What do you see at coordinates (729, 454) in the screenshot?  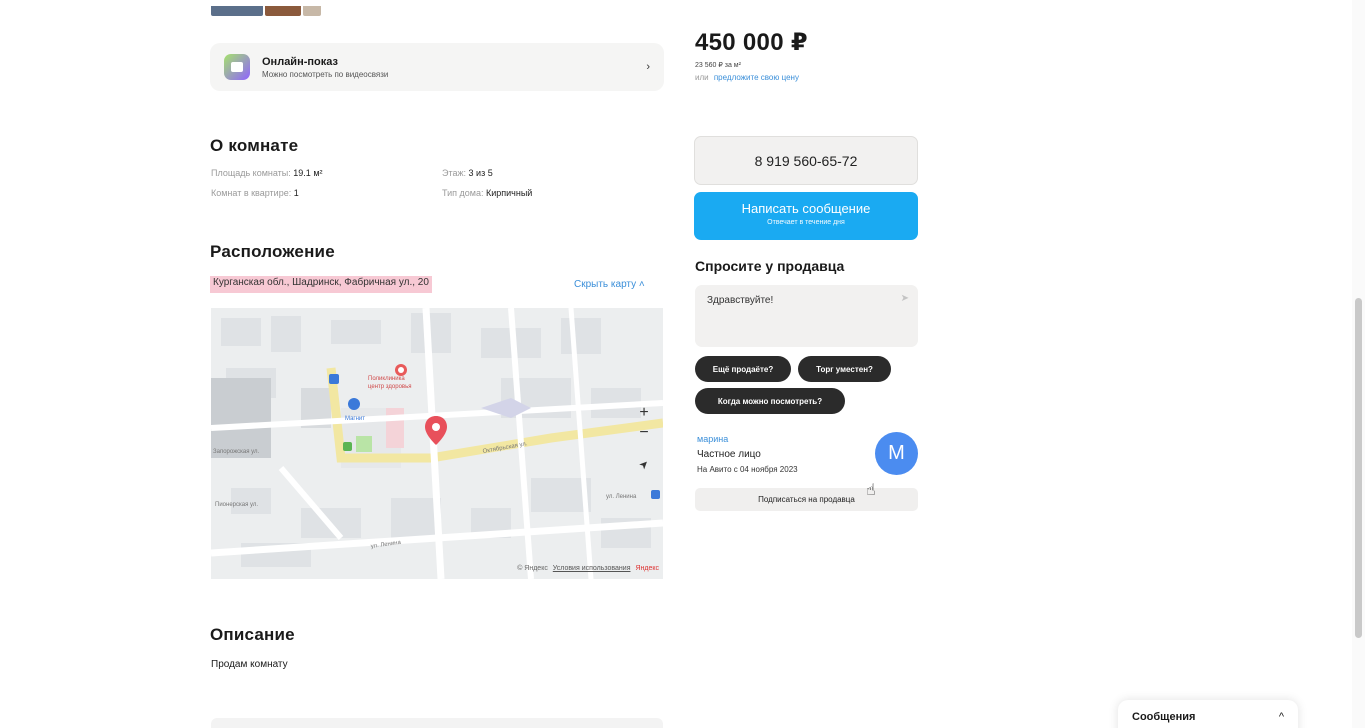 I see `seller-type: Частное лицо` at bounding box center [729, 454].